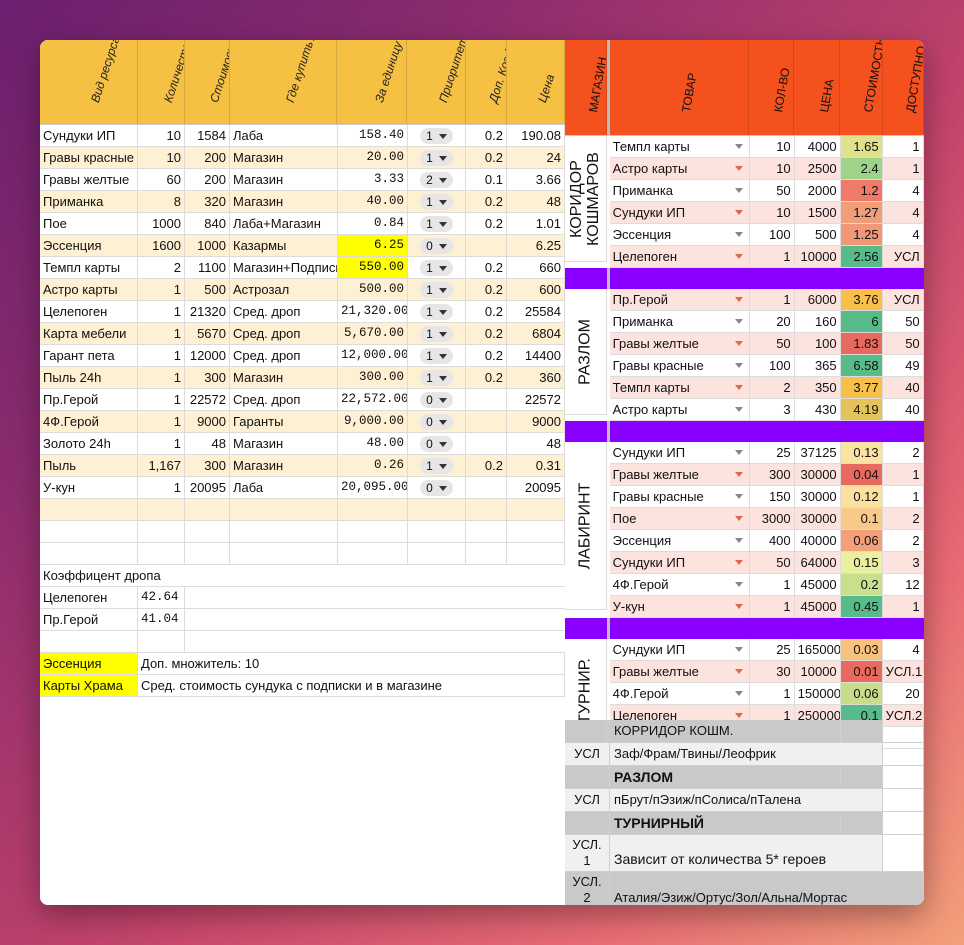  What do you see at coordinates (302, 136) in the screenshot?
I see `resource-row: Сундуки ИП 10 1584 Лаба 158.40 1 0.2 190.08` at bounding box center [302, 136].